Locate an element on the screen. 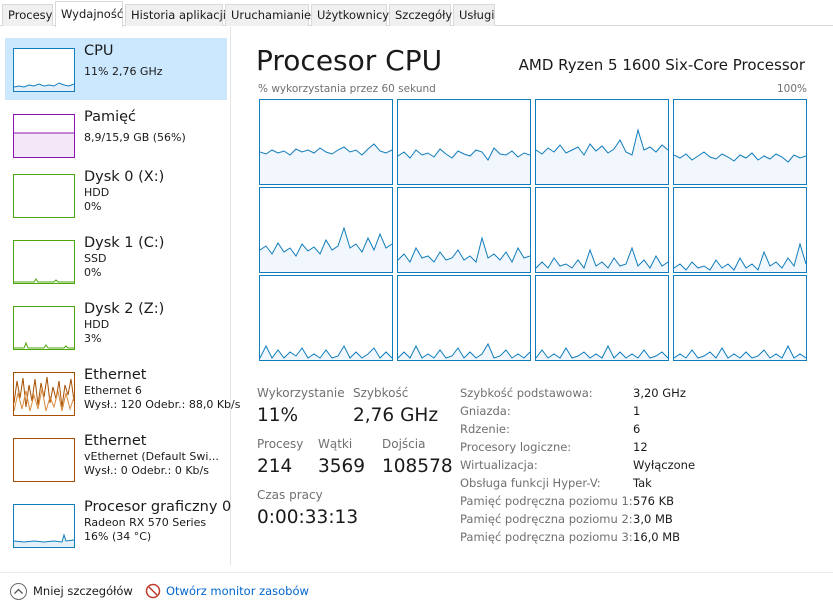 Image resolution: width=833 pixels, height=615 pixels. cpu-graph-icon is located at coordinates (44, 70).